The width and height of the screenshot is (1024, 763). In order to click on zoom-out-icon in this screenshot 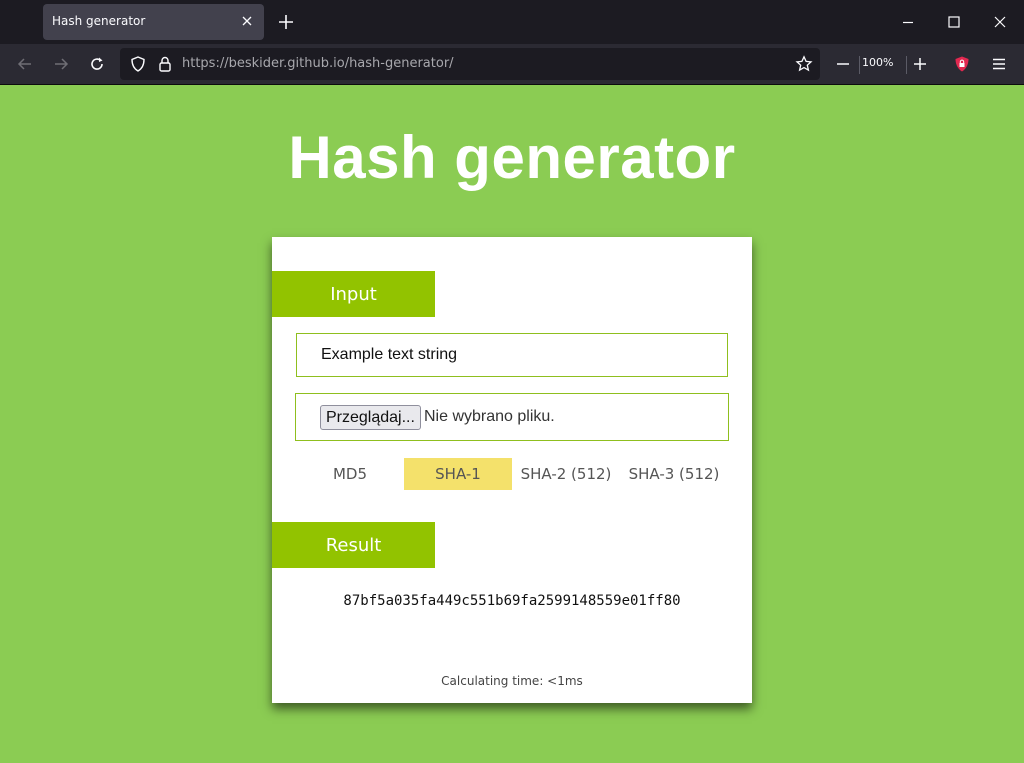, I will do `click(843, 64)`.